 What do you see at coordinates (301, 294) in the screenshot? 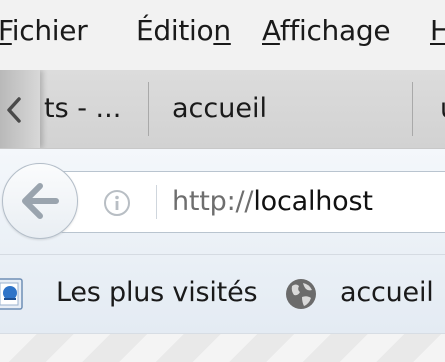
I see `globe-icon` at bounding box center [301, 294].